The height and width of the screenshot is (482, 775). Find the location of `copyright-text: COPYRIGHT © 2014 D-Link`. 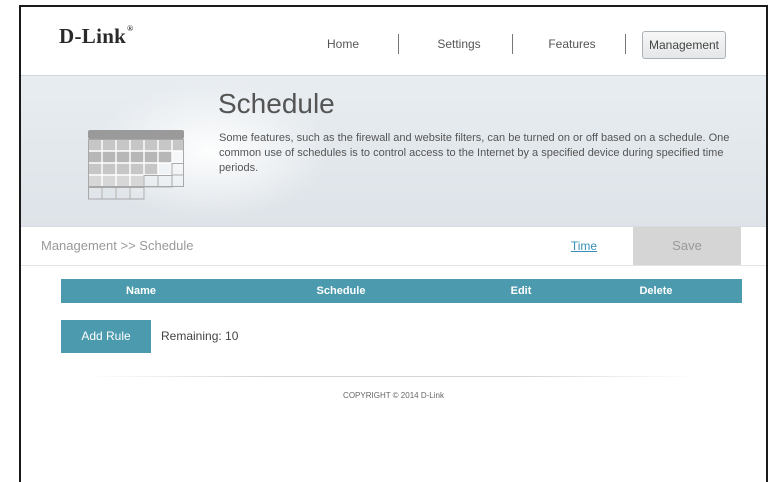

copyright-text: COPYRIGHT © 2014 D-Link is located at coordinates (393, 395).